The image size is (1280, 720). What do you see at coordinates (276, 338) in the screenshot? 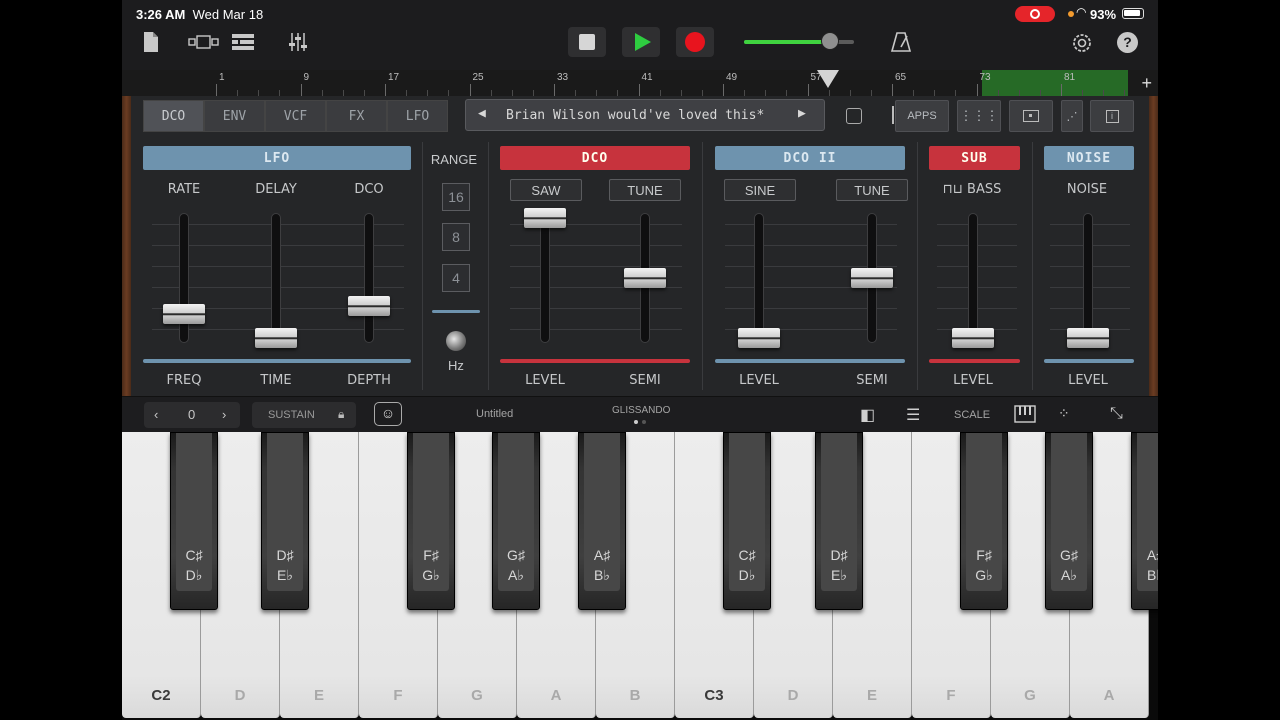
I see `delay-slider-handle` at bounding box center [276, 338].